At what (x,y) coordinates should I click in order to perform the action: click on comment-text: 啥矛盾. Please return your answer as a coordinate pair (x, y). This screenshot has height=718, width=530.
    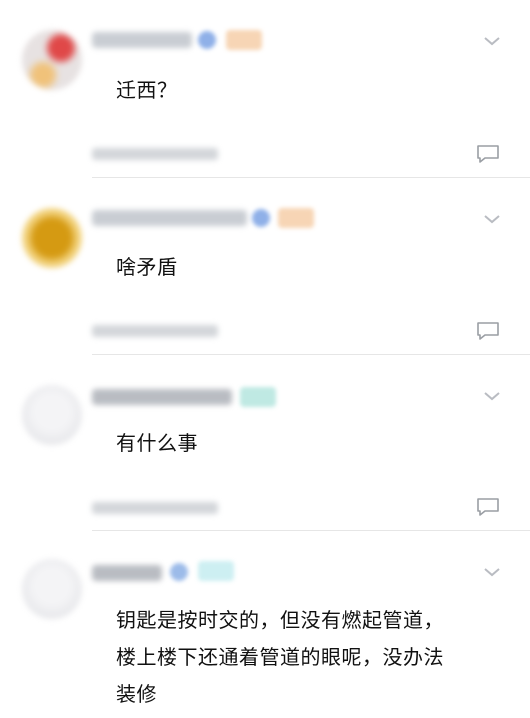
    Looking at the image, I should click on (147, 267).